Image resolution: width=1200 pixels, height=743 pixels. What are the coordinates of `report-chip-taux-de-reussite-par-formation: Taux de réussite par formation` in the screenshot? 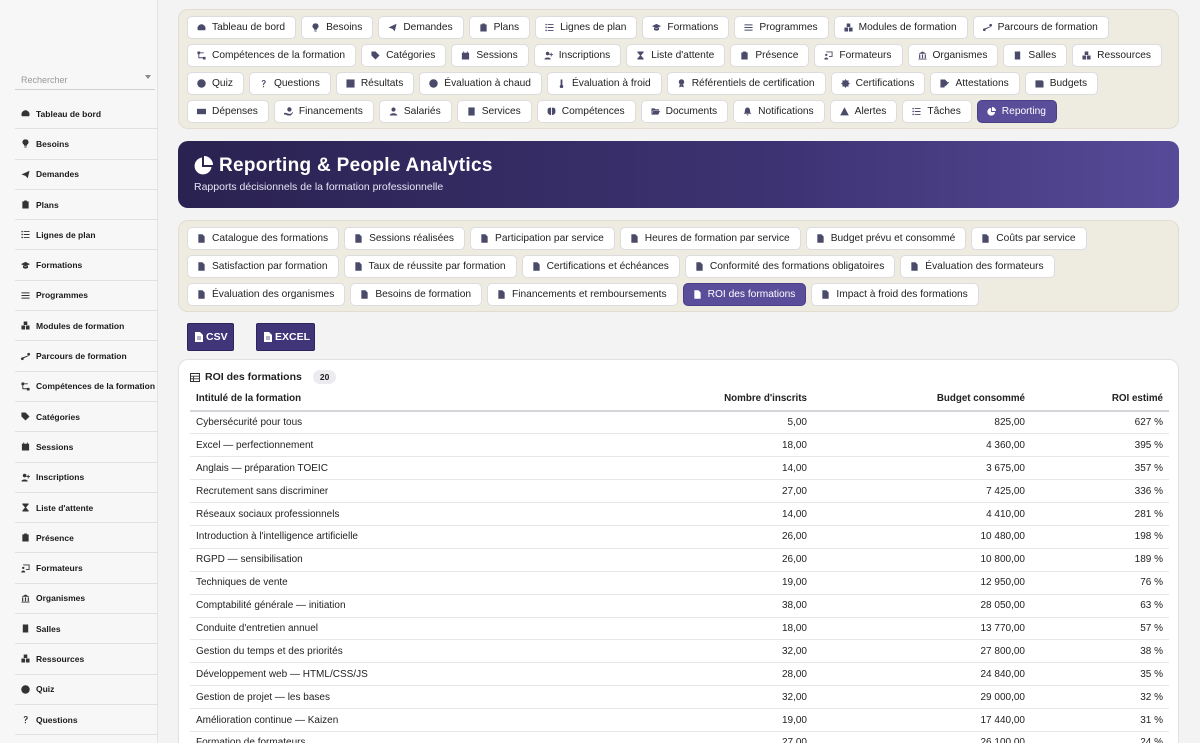 It's located at (430, 266).